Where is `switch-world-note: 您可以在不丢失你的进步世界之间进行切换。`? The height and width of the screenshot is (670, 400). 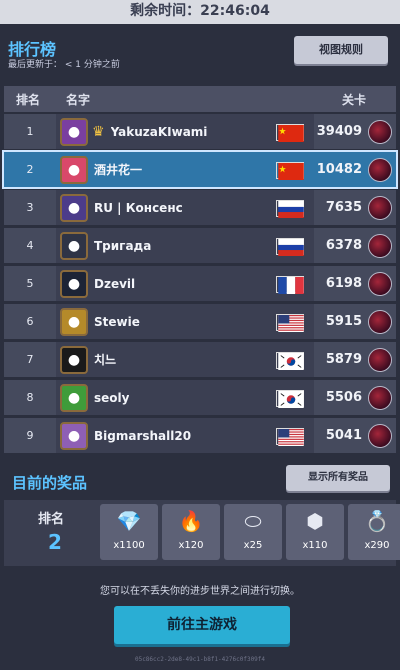 switch-world-note: 您可以在不丢失你的进步世界之间进行切换。 is located at coordinates (200, 591).